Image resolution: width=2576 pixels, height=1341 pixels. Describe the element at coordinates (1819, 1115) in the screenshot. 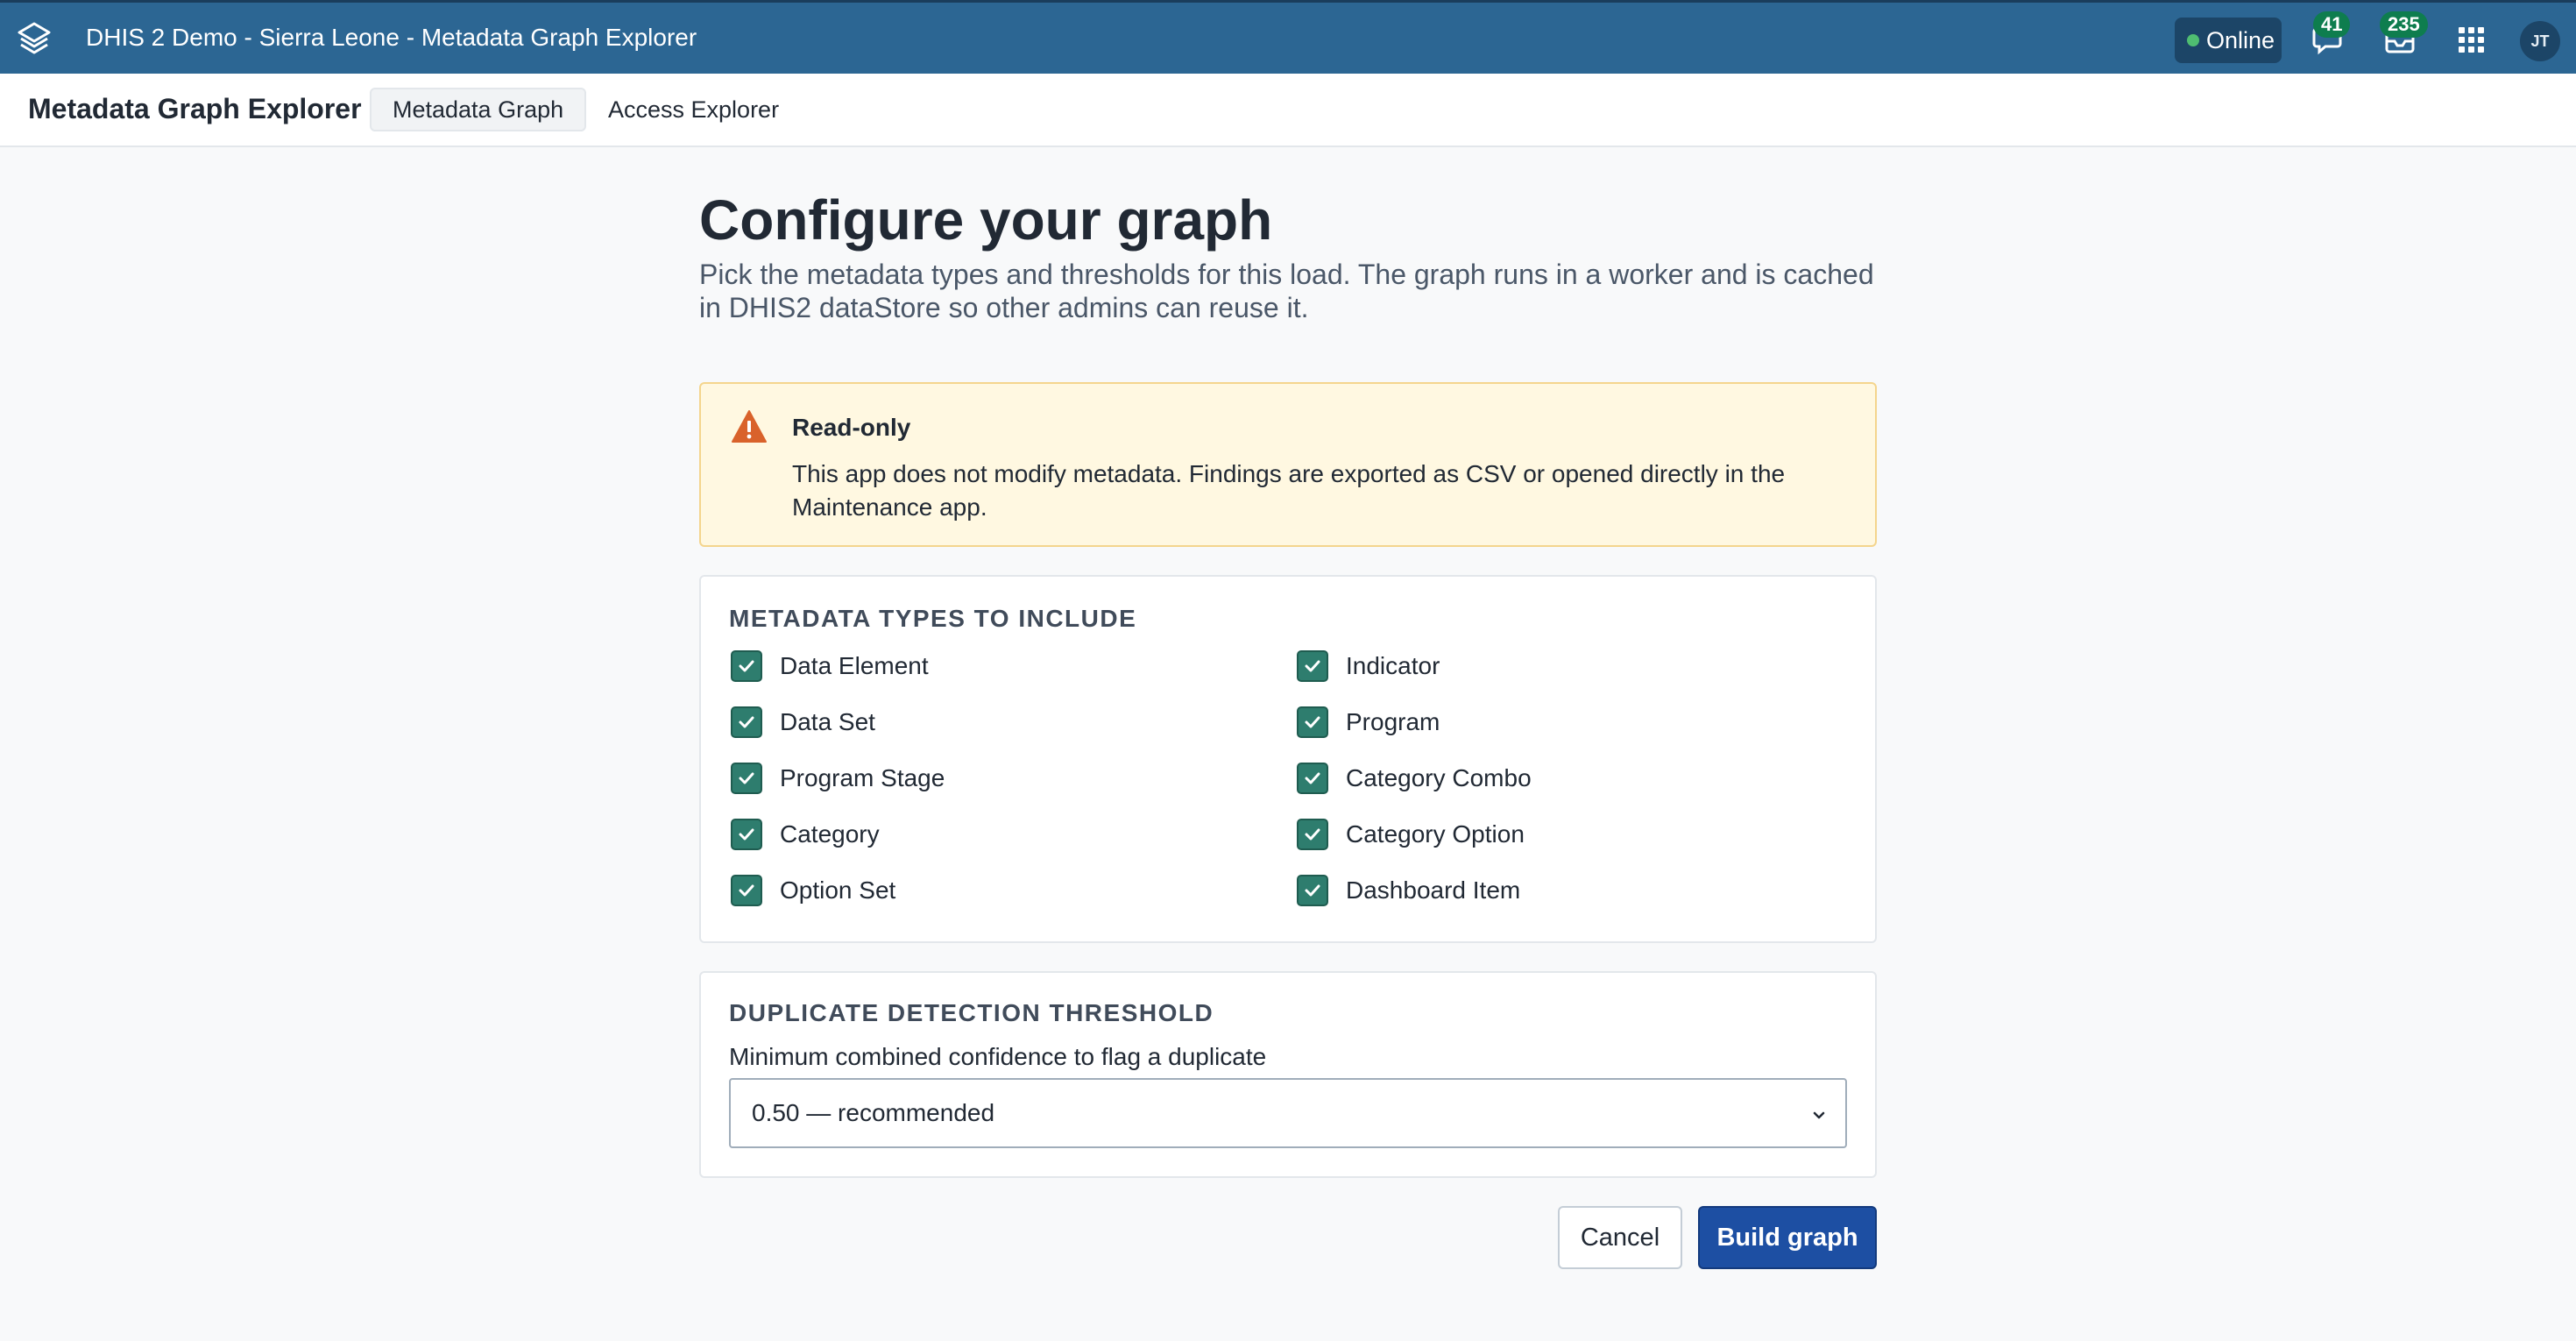

I see `chevron-down-icon` at that location.